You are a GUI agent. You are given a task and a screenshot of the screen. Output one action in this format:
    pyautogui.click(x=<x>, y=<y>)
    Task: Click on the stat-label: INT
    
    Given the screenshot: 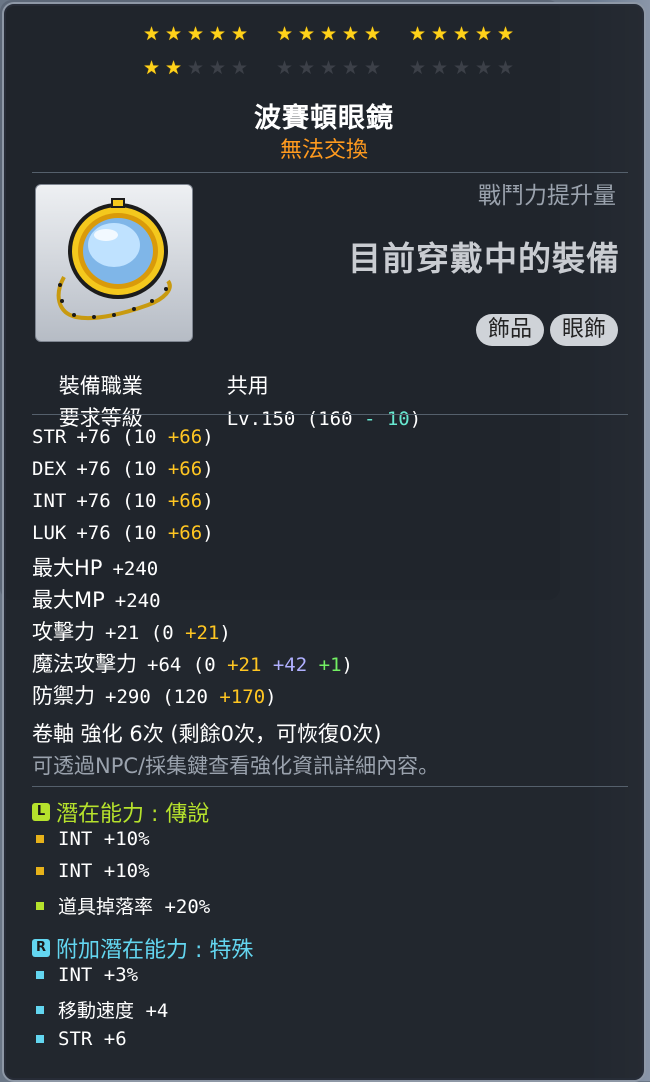 What is the action you would take?
    pyautogui.click(x=49, y=501)
    